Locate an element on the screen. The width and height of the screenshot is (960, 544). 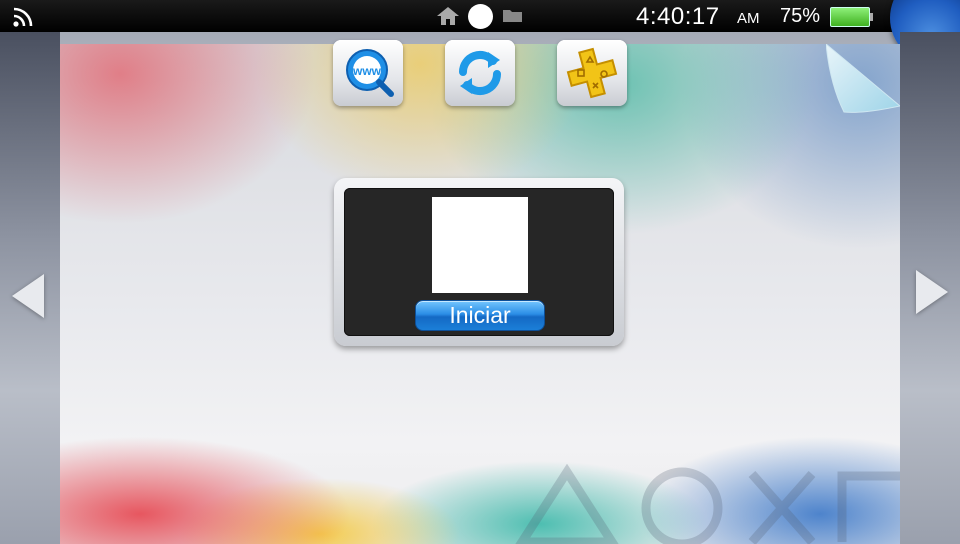
page-curl-corner is located at coordinates (863, 79).